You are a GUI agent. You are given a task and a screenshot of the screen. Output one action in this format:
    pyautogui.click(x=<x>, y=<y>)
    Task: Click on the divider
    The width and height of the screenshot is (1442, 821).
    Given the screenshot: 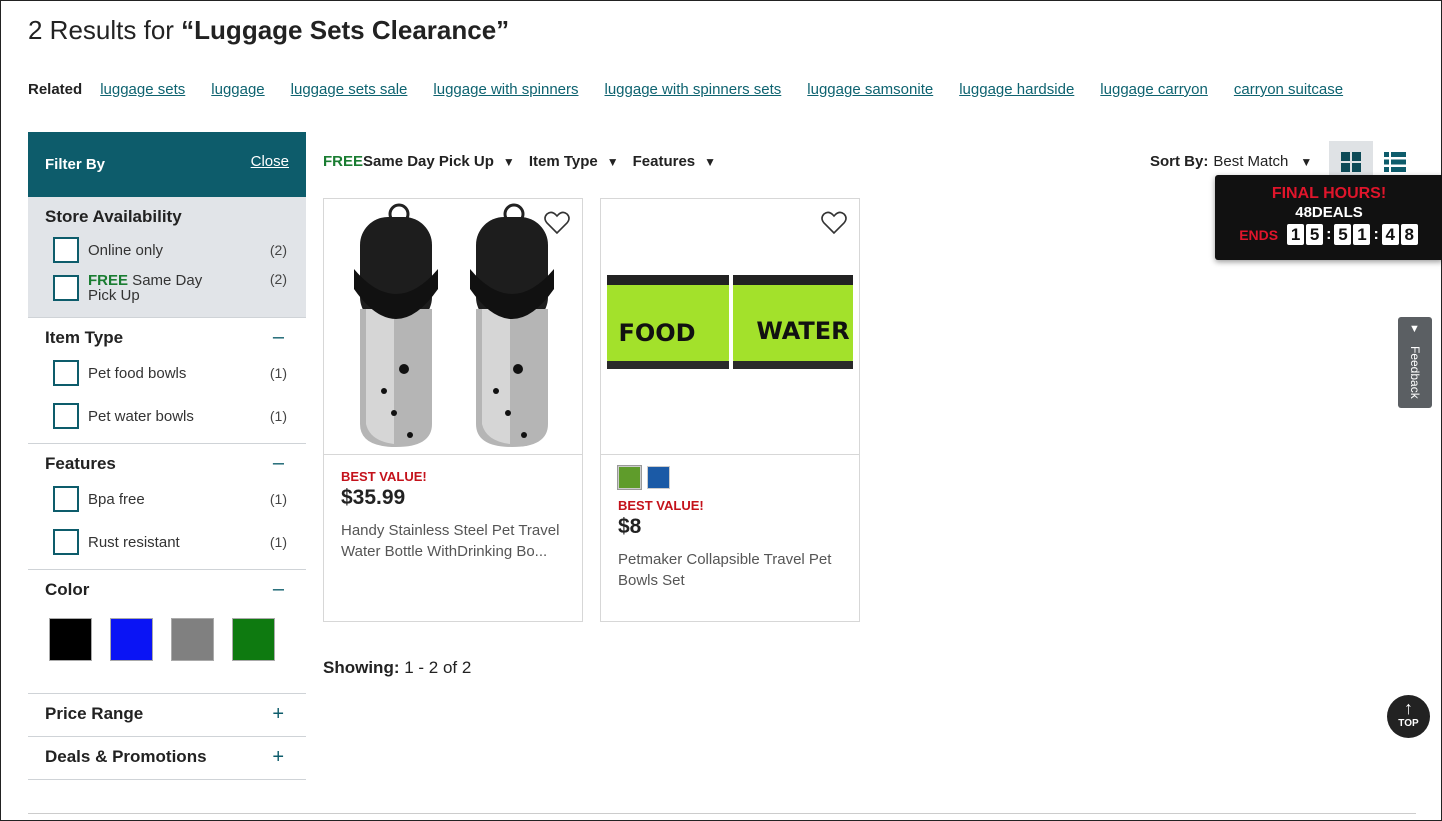 What is the action you would take?
    pyautogui.click(x=722, y=813)
    